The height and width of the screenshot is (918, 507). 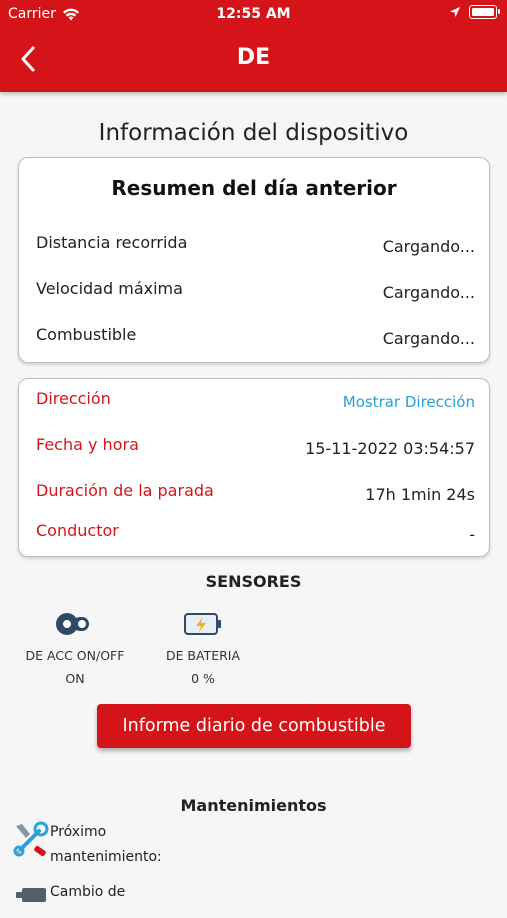 What do you see at coordinates (253, 805) in the screenshot?
I see `maintenance-title: Mantenimientos` at bounding box center [253, 805].